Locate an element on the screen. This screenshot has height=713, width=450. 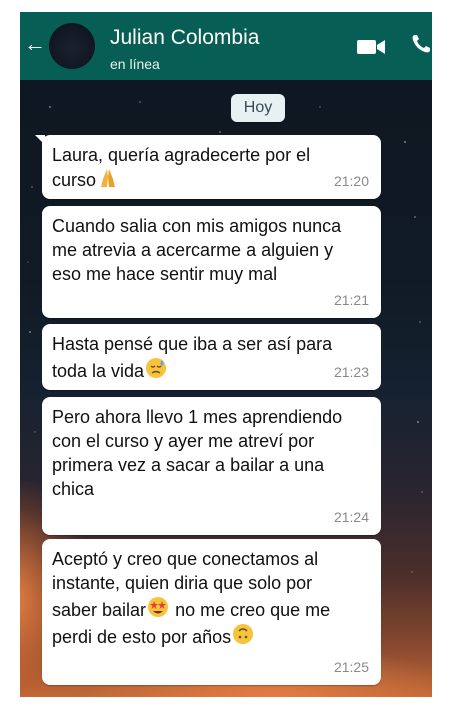
folded-hands-icon is located at coordinates (108, 178).